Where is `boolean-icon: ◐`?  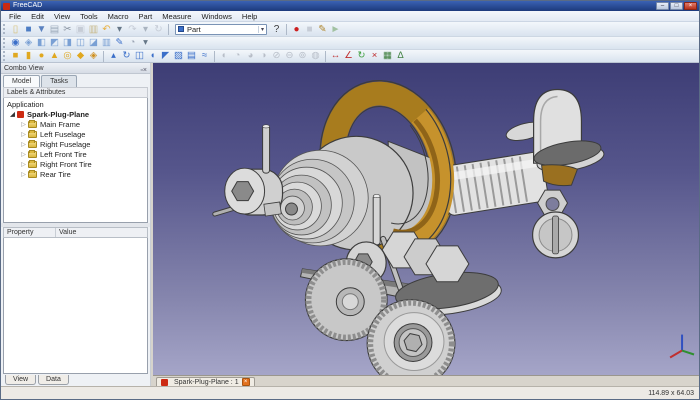
boolean-icon: ◐ is located at coordinates (224, 56).